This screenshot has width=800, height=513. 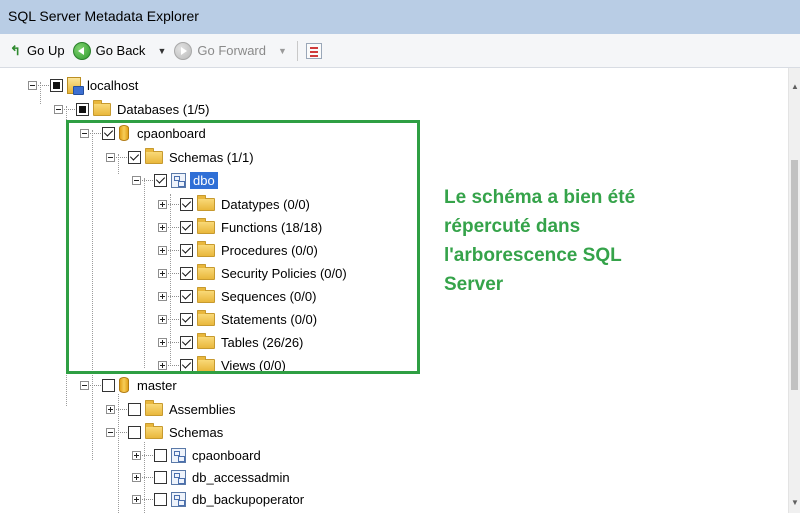 What do you see at coordinates (297, 50) in the screenshot?
I see `toolbar-separator` at bounding box center [297, 50].